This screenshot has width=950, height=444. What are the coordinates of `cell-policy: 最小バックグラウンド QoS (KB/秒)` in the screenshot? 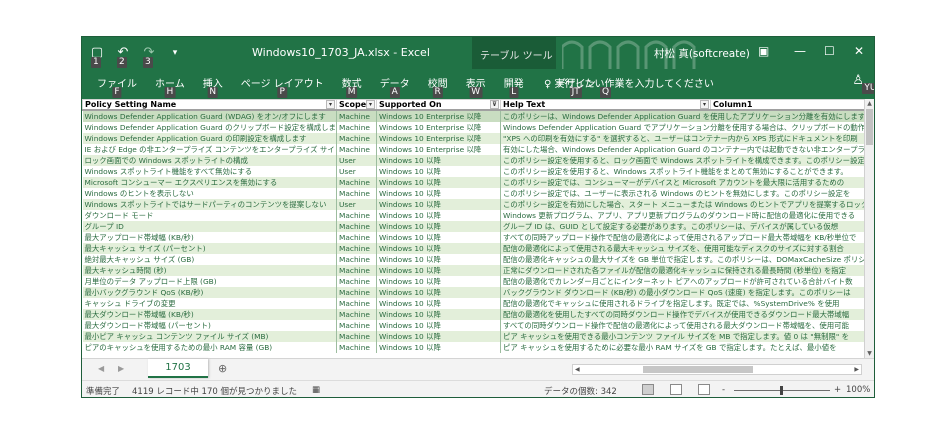 It's located at (209, 292).